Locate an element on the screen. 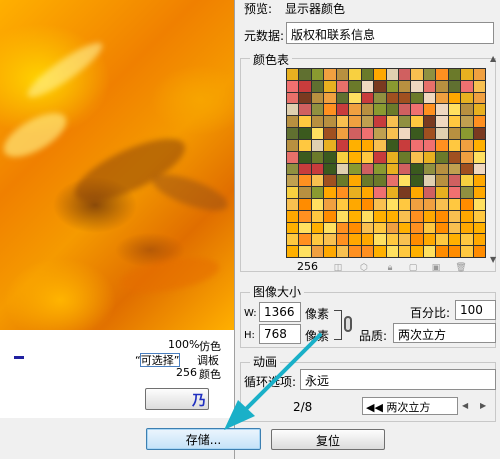  new-color-icon: ▣ is located at coordinates (436, 268).